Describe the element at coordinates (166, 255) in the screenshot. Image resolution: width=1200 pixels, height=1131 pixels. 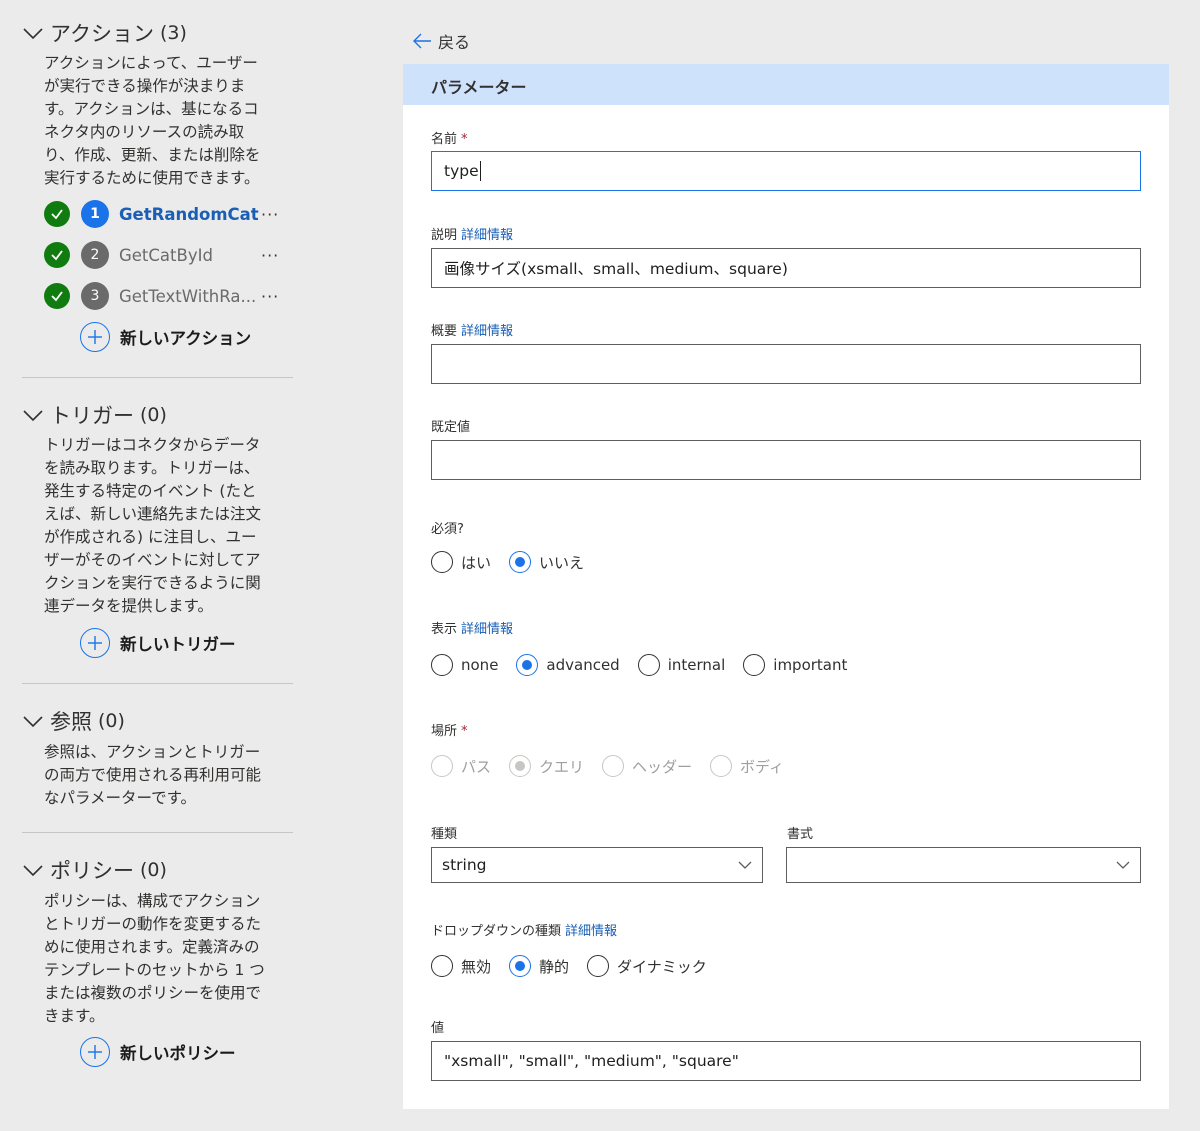
I see `action-item-getcatbyid: 2 GetCatById ···` at that location.